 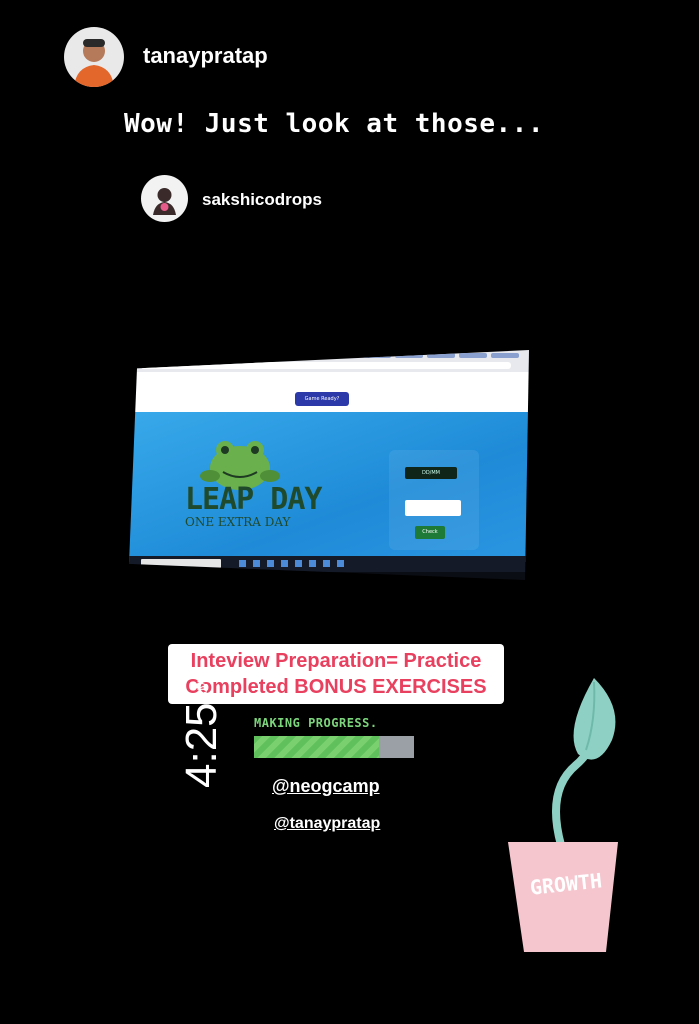 What do you see at coordinates (322, 399) in the screenshot?
I see `game-ready-button: Game Ready?` at bounding box center [322, 399].